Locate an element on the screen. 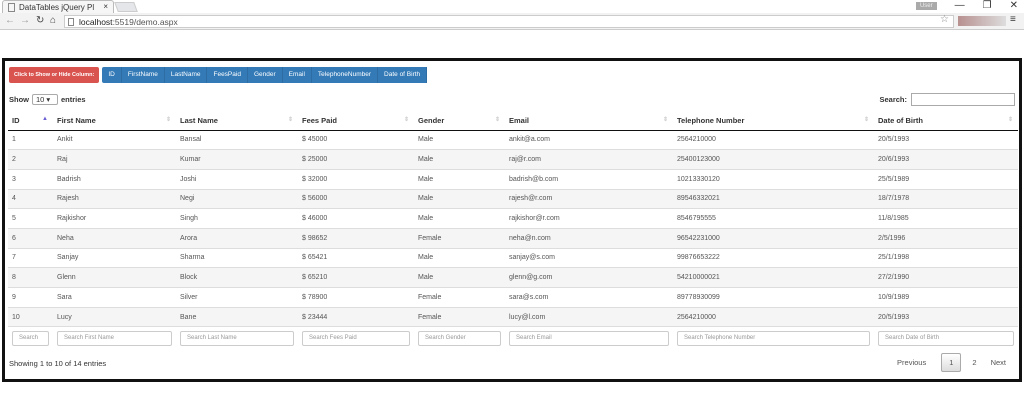  cell-fees-paid: $ 45000 is located at coordinates (356, 139).